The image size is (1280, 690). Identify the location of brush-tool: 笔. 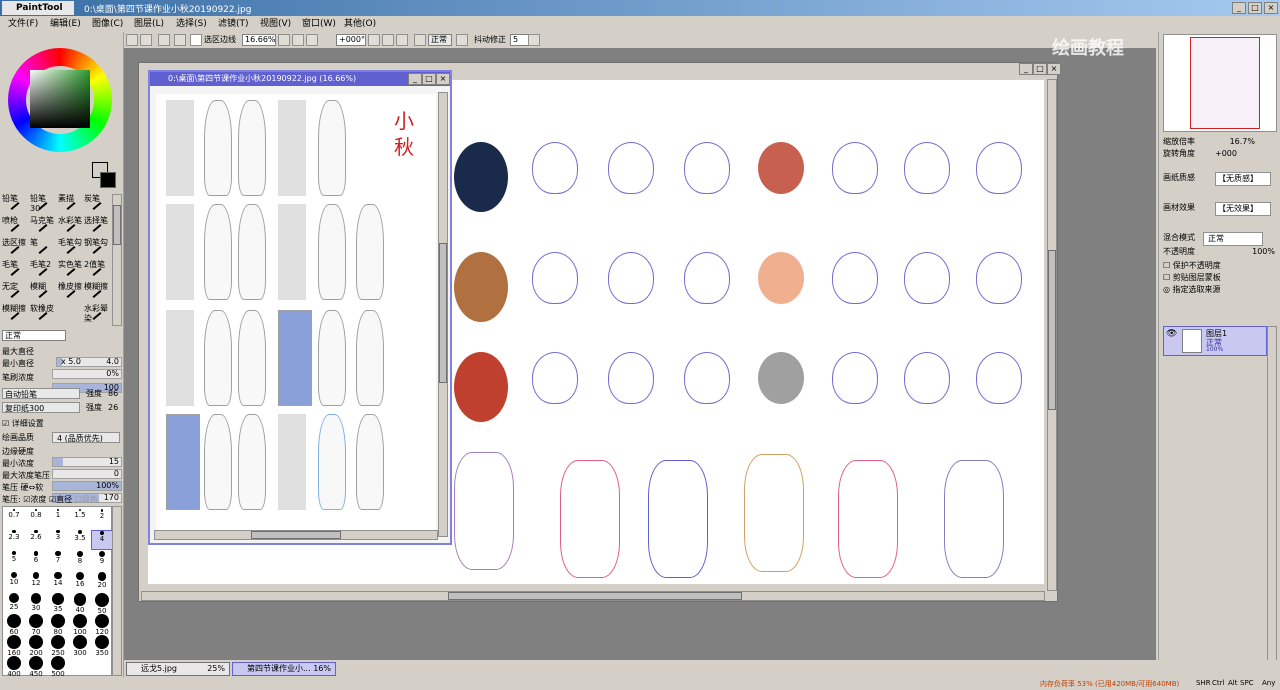
(43, 249).